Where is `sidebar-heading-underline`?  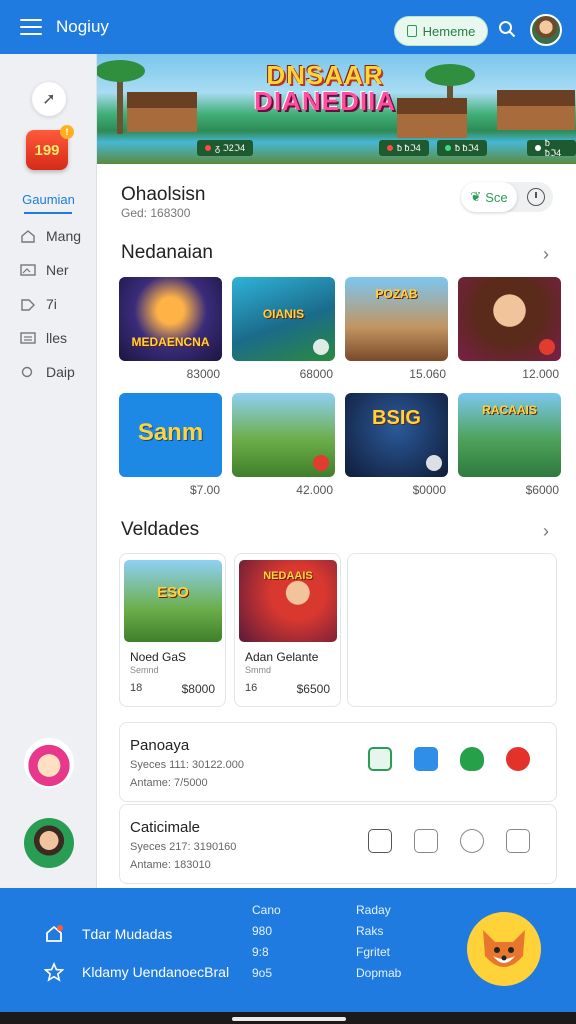 sidebar-heading-underline is located at coordinates (48, 213).